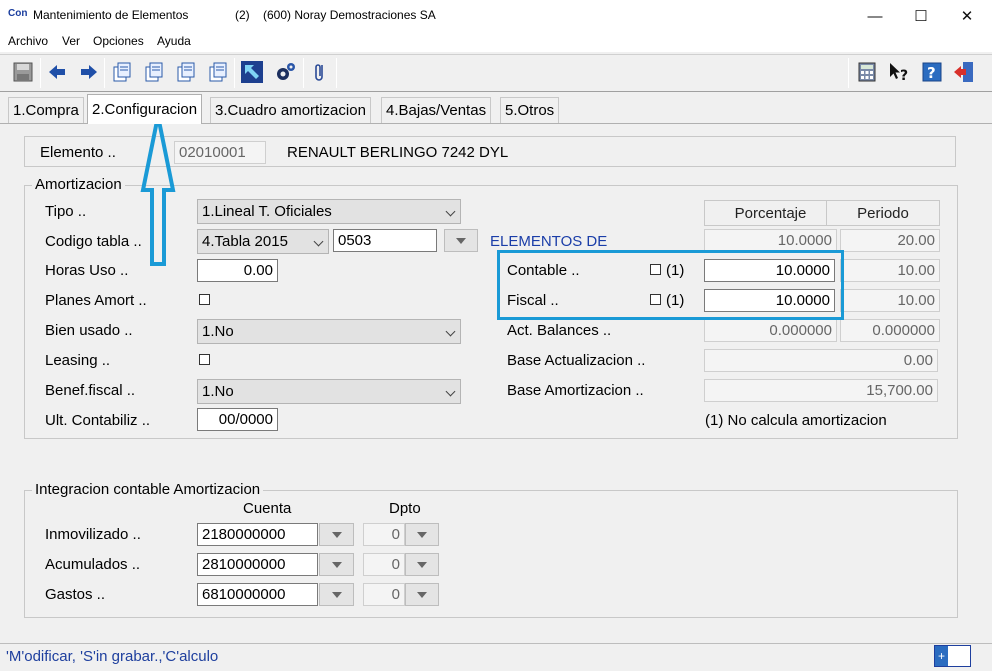 This screenshot has height=671, width=992. Describe the element at coordinates (941, 656) in the screenshot. I see `status-indicator-plus: +` at that location.